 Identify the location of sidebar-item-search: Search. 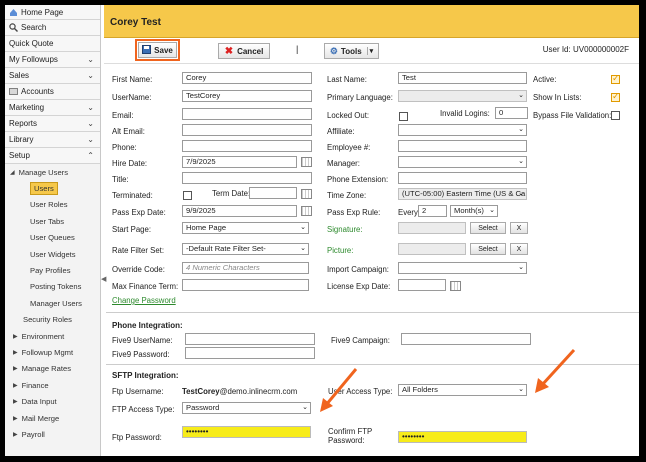
(52, 28).